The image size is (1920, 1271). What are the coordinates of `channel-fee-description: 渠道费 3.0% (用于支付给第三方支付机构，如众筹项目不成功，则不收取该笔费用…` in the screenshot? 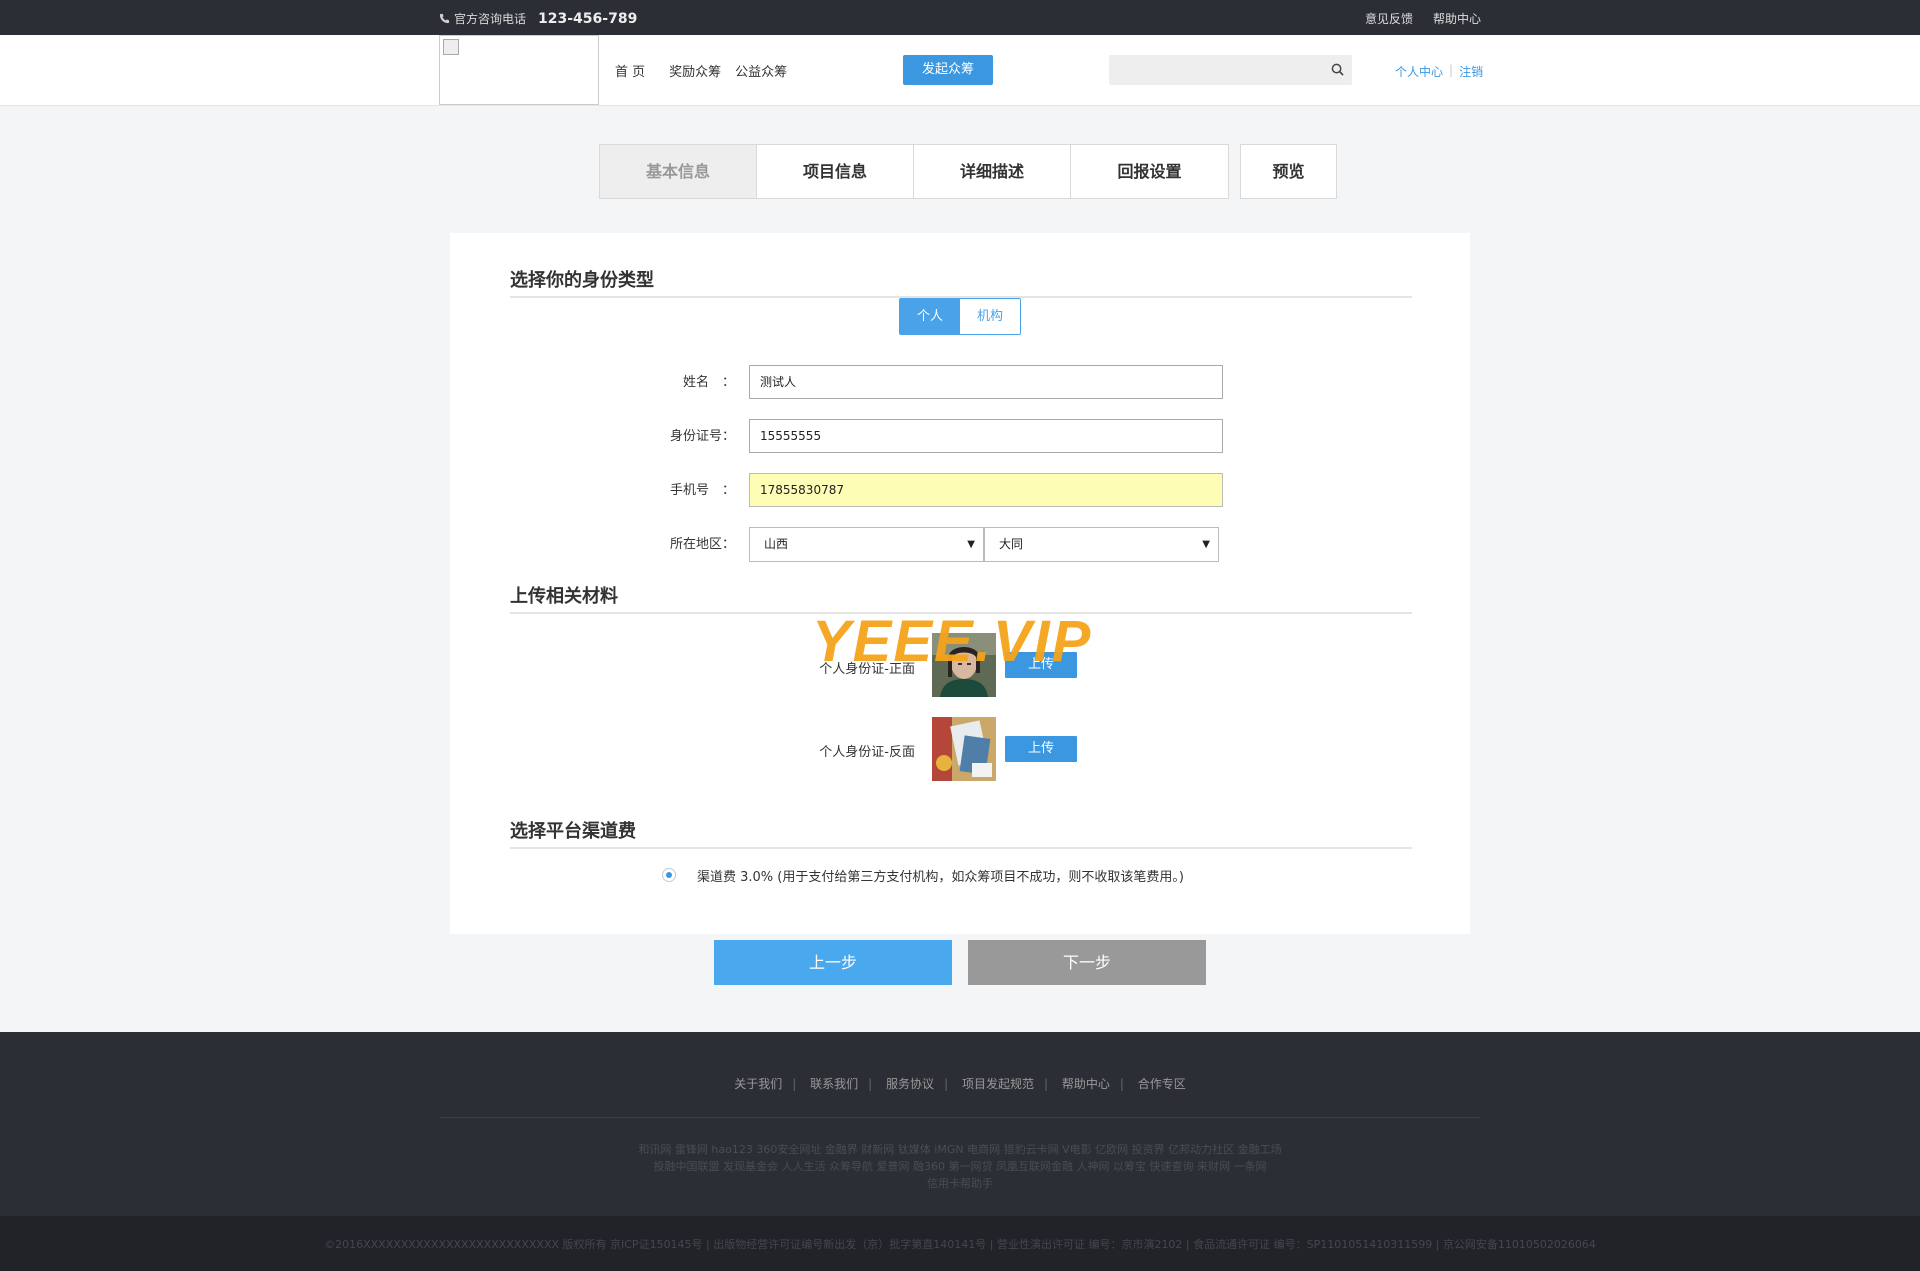 It's located at (940, 877).